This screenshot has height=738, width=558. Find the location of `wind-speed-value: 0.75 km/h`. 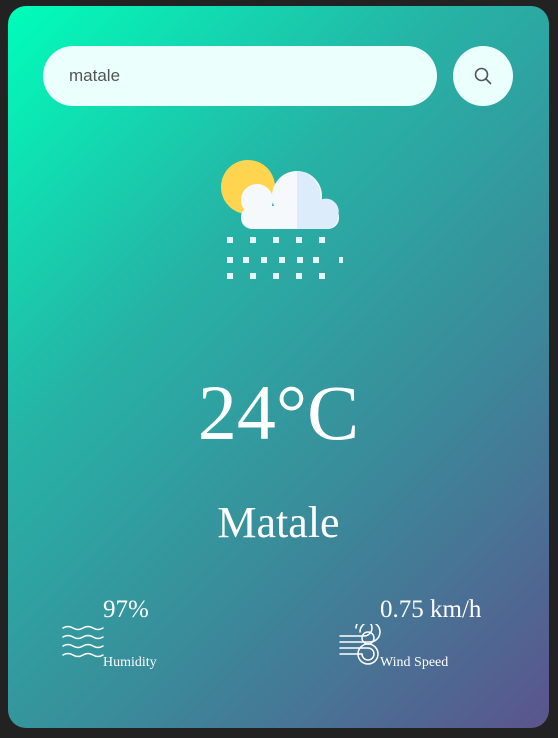

wind-speed-value: 0.75 km/h is located at coordinates (431, 609).